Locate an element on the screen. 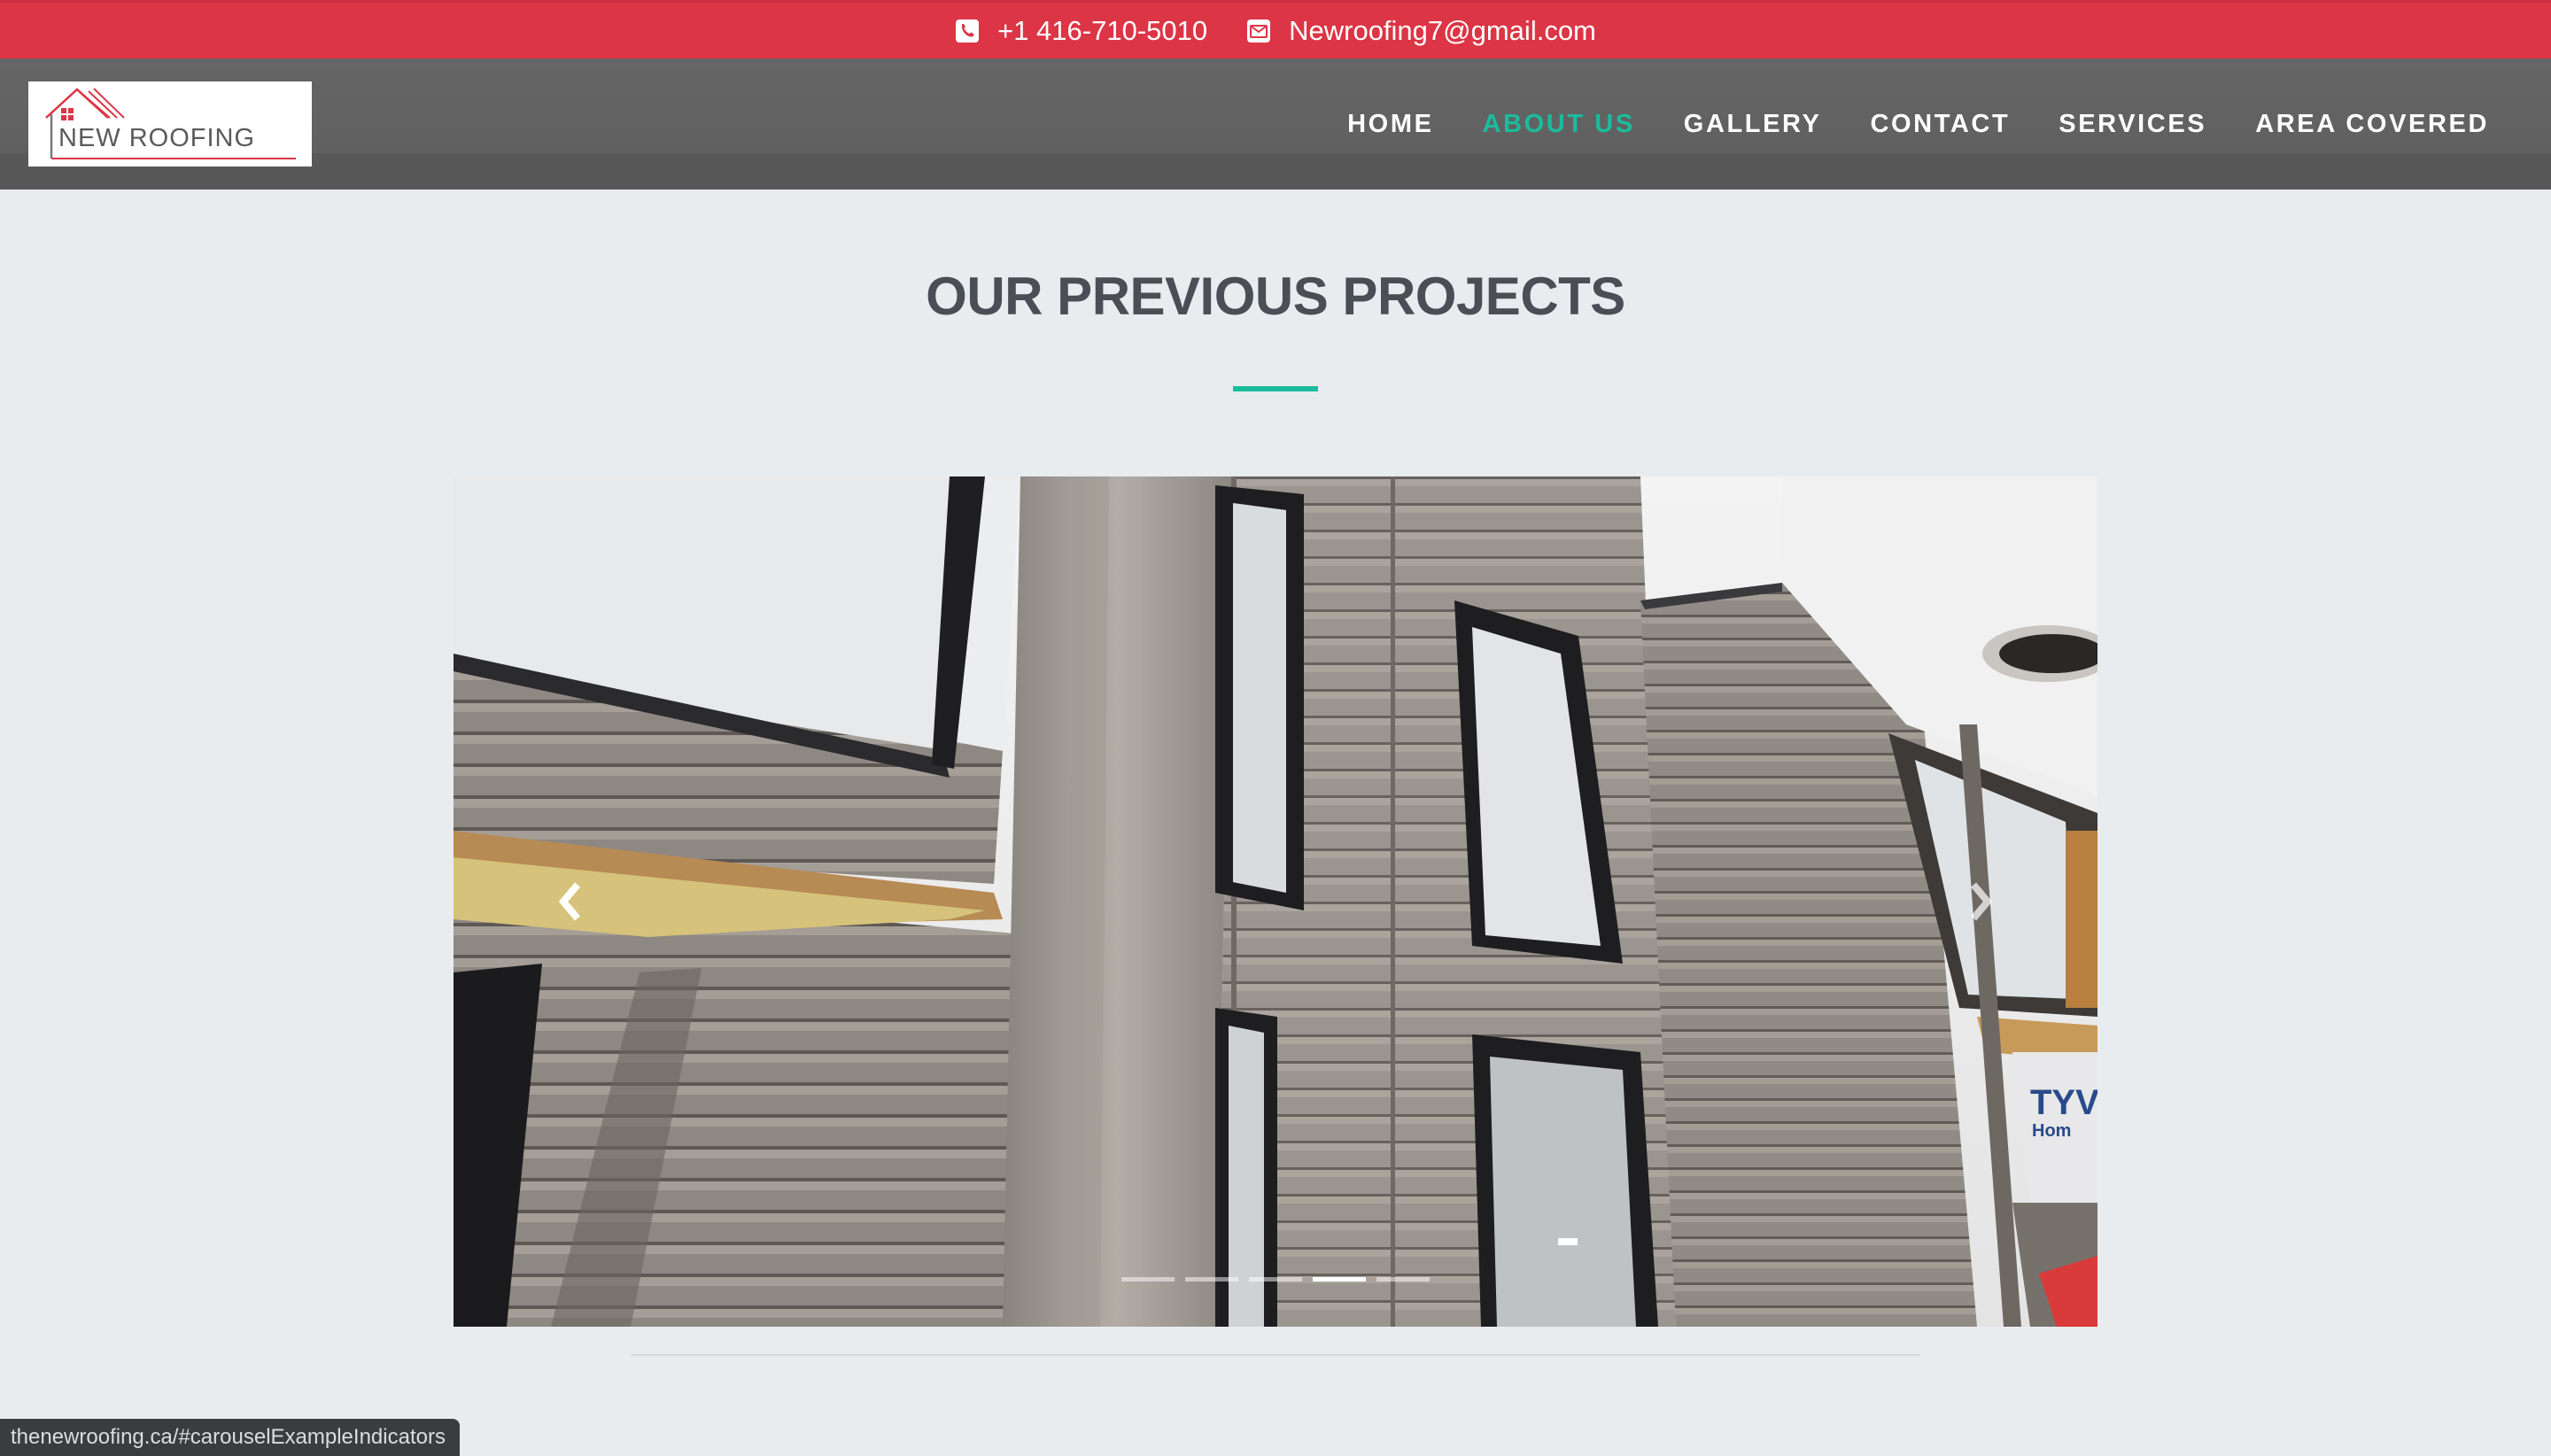 This screenshot has width=2551, height=1456. nav-link-contact: CONTACT is located at coordinates (1940, 125).